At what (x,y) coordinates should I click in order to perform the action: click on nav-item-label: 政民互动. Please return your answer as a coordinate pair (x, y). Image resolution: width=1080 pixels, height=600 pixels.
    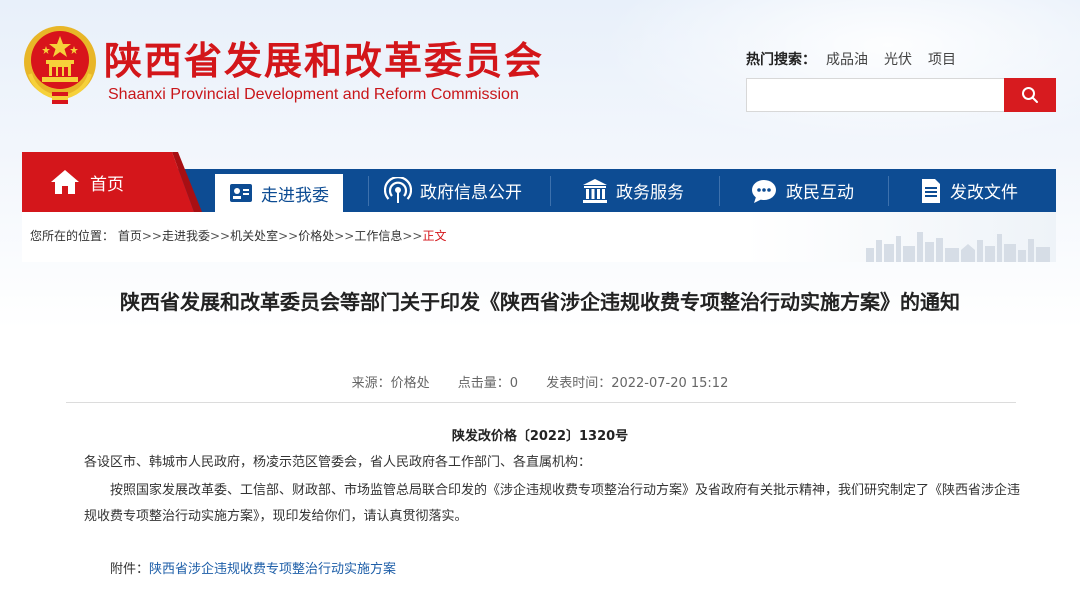
    Looking at the image, I should click on (820, 193).